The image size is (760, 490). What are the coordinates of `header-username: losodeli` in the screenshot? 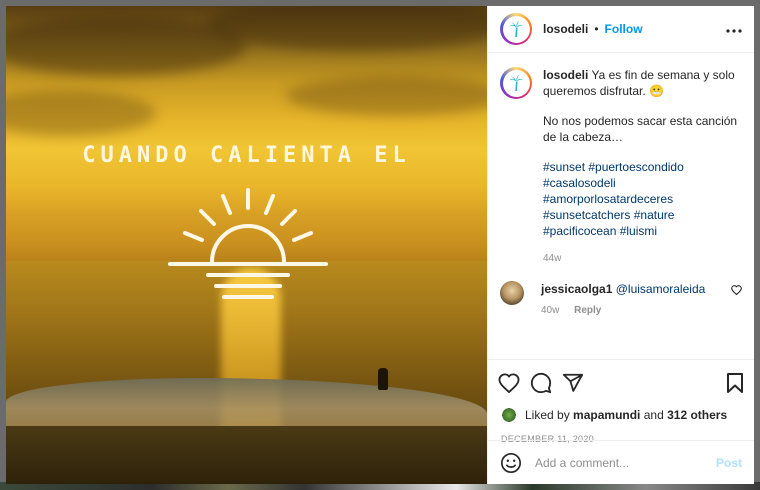 It's located at (565, 29).